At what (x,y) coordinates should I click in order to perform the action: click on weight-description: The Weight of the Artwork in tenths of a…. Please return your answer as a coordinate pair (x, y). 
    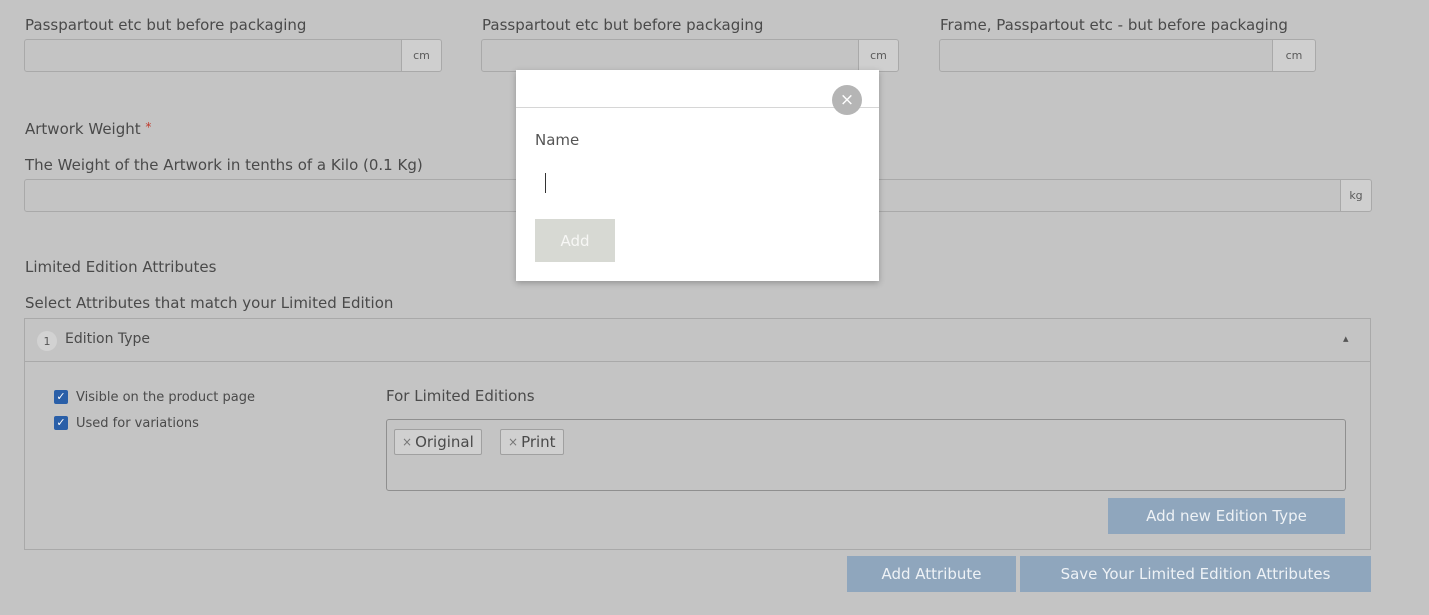
    Looking at the image, I should click on (224, 165).